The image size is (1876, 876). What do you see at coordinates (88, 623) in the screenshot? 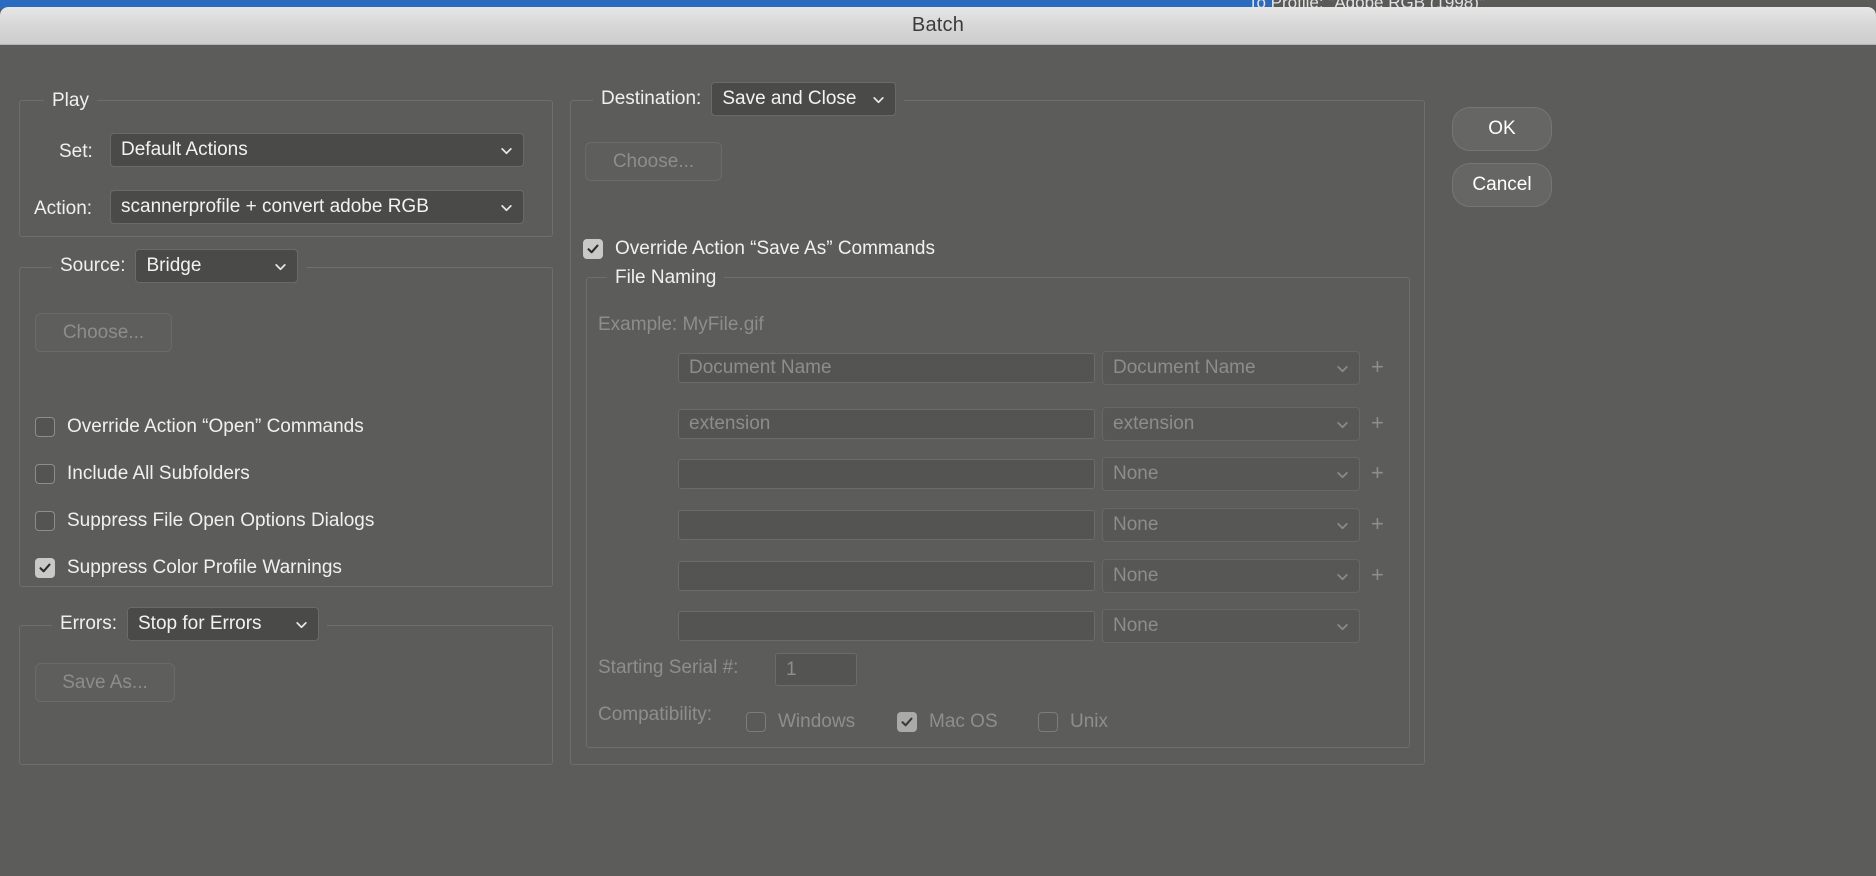
I see `errors-label: Errors:` at bounding box center [88, 623].